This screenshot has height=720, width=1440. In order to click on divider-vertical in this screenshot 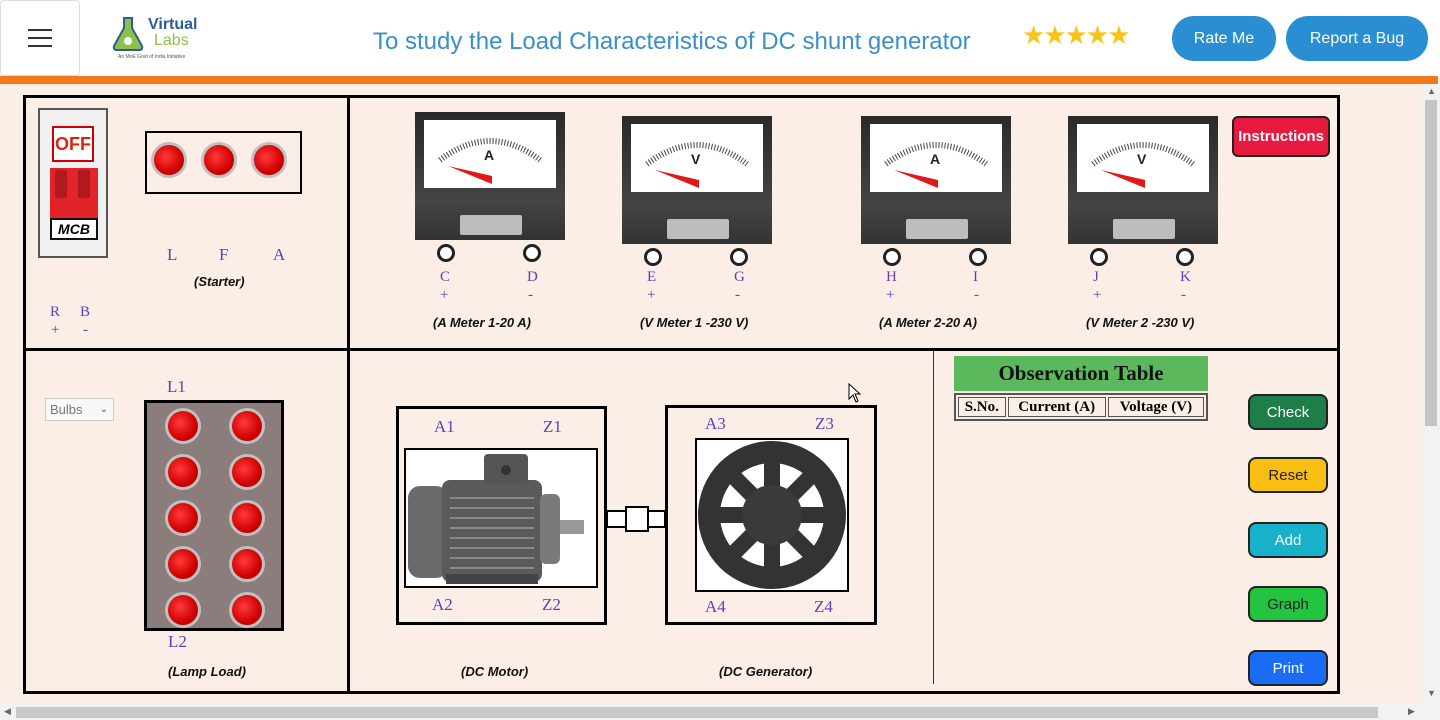, I will do `click(348, 394)`.